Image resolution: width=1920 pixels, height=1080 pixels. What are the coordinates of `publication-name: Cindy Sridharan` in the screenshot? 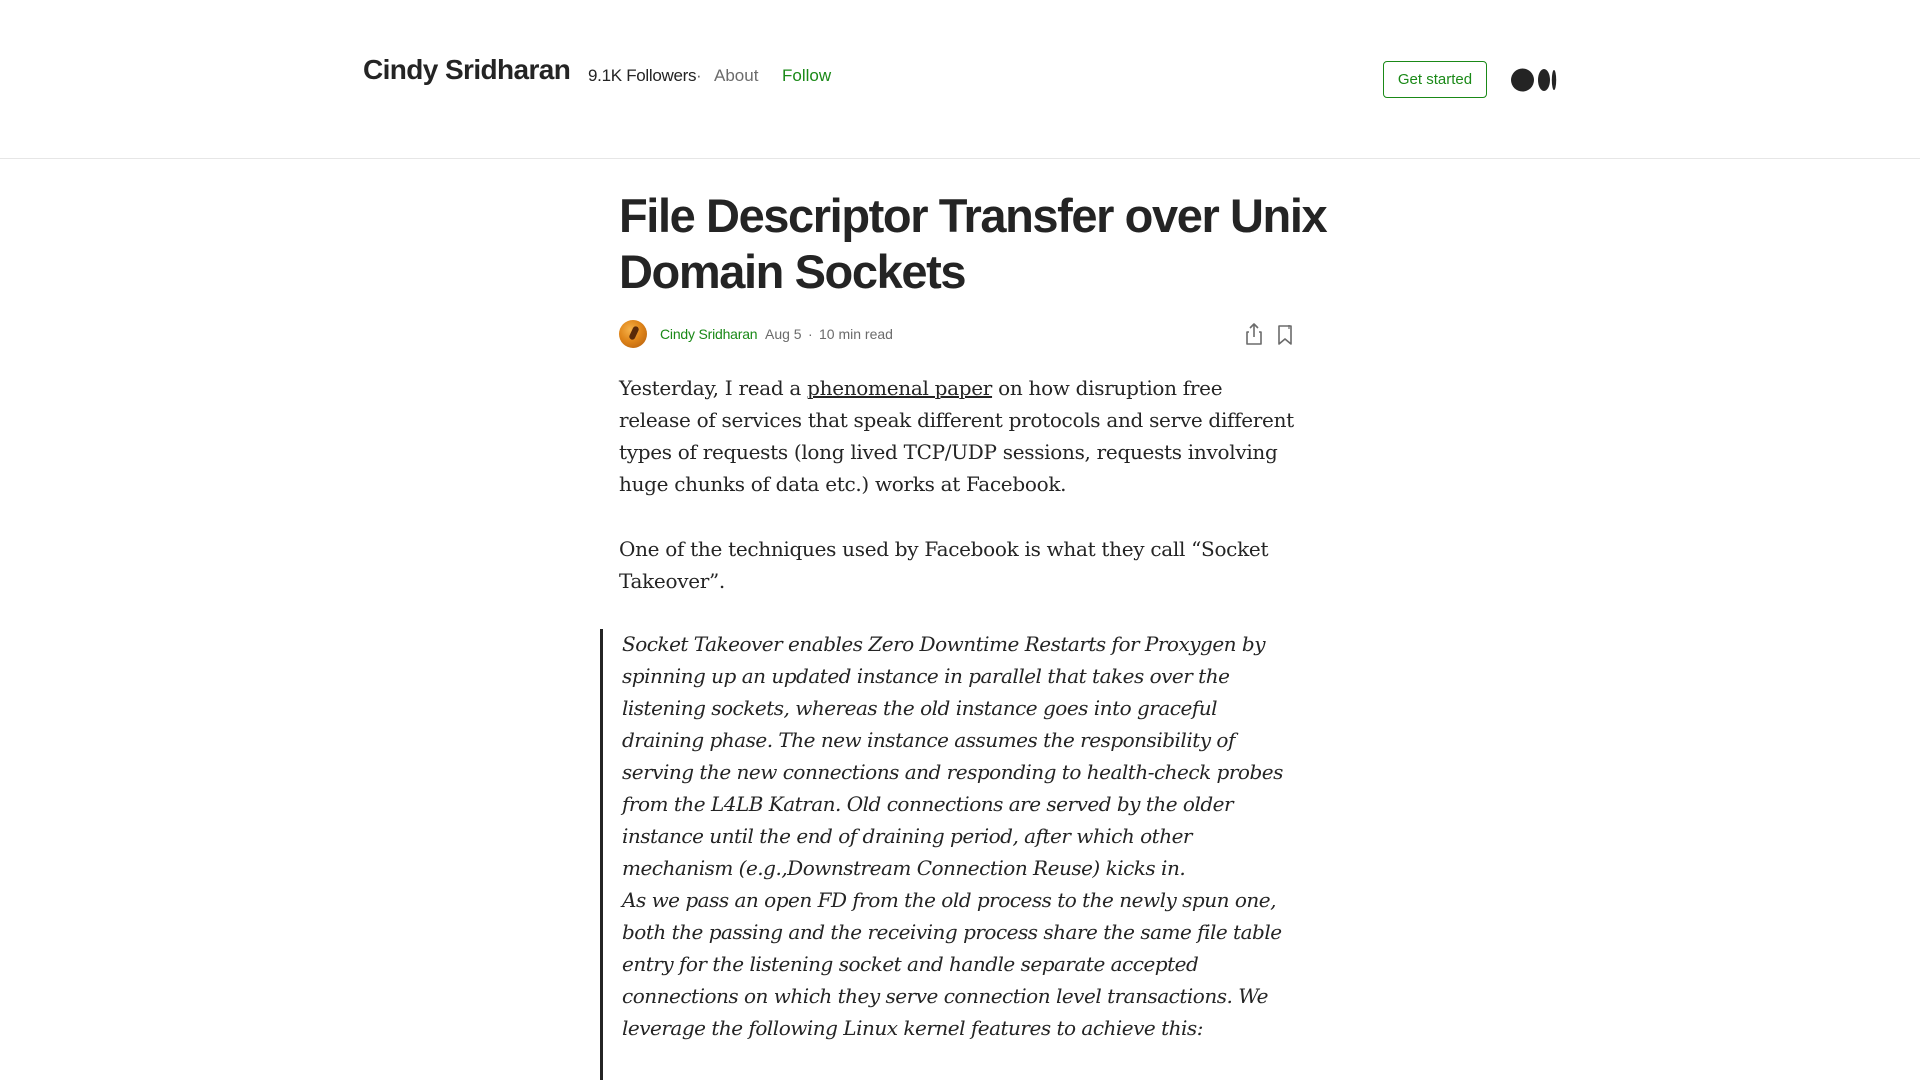 It's located at (467, 70).